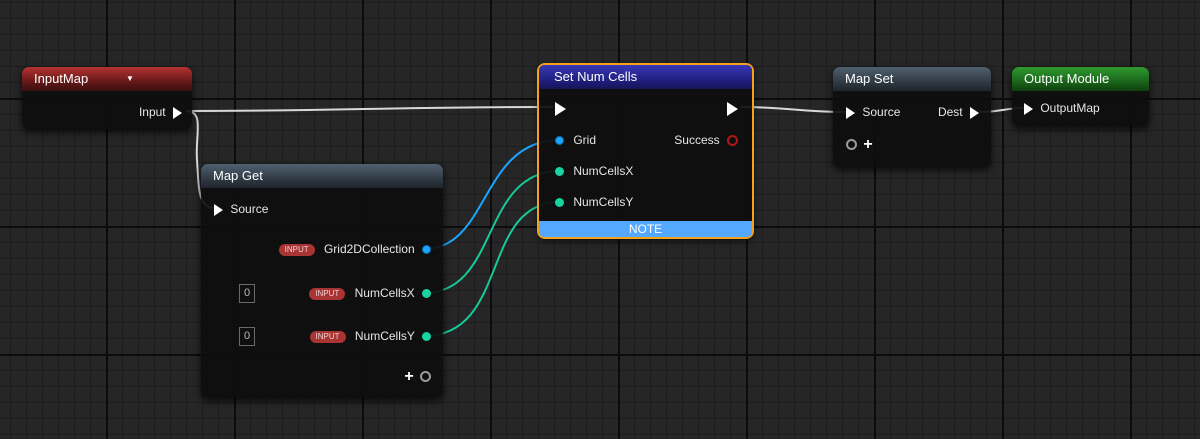  What do you see at coordinates (732, 141) in the screenshot?
I see `bool-output-pin-icon` at bounding box center [732, 141].